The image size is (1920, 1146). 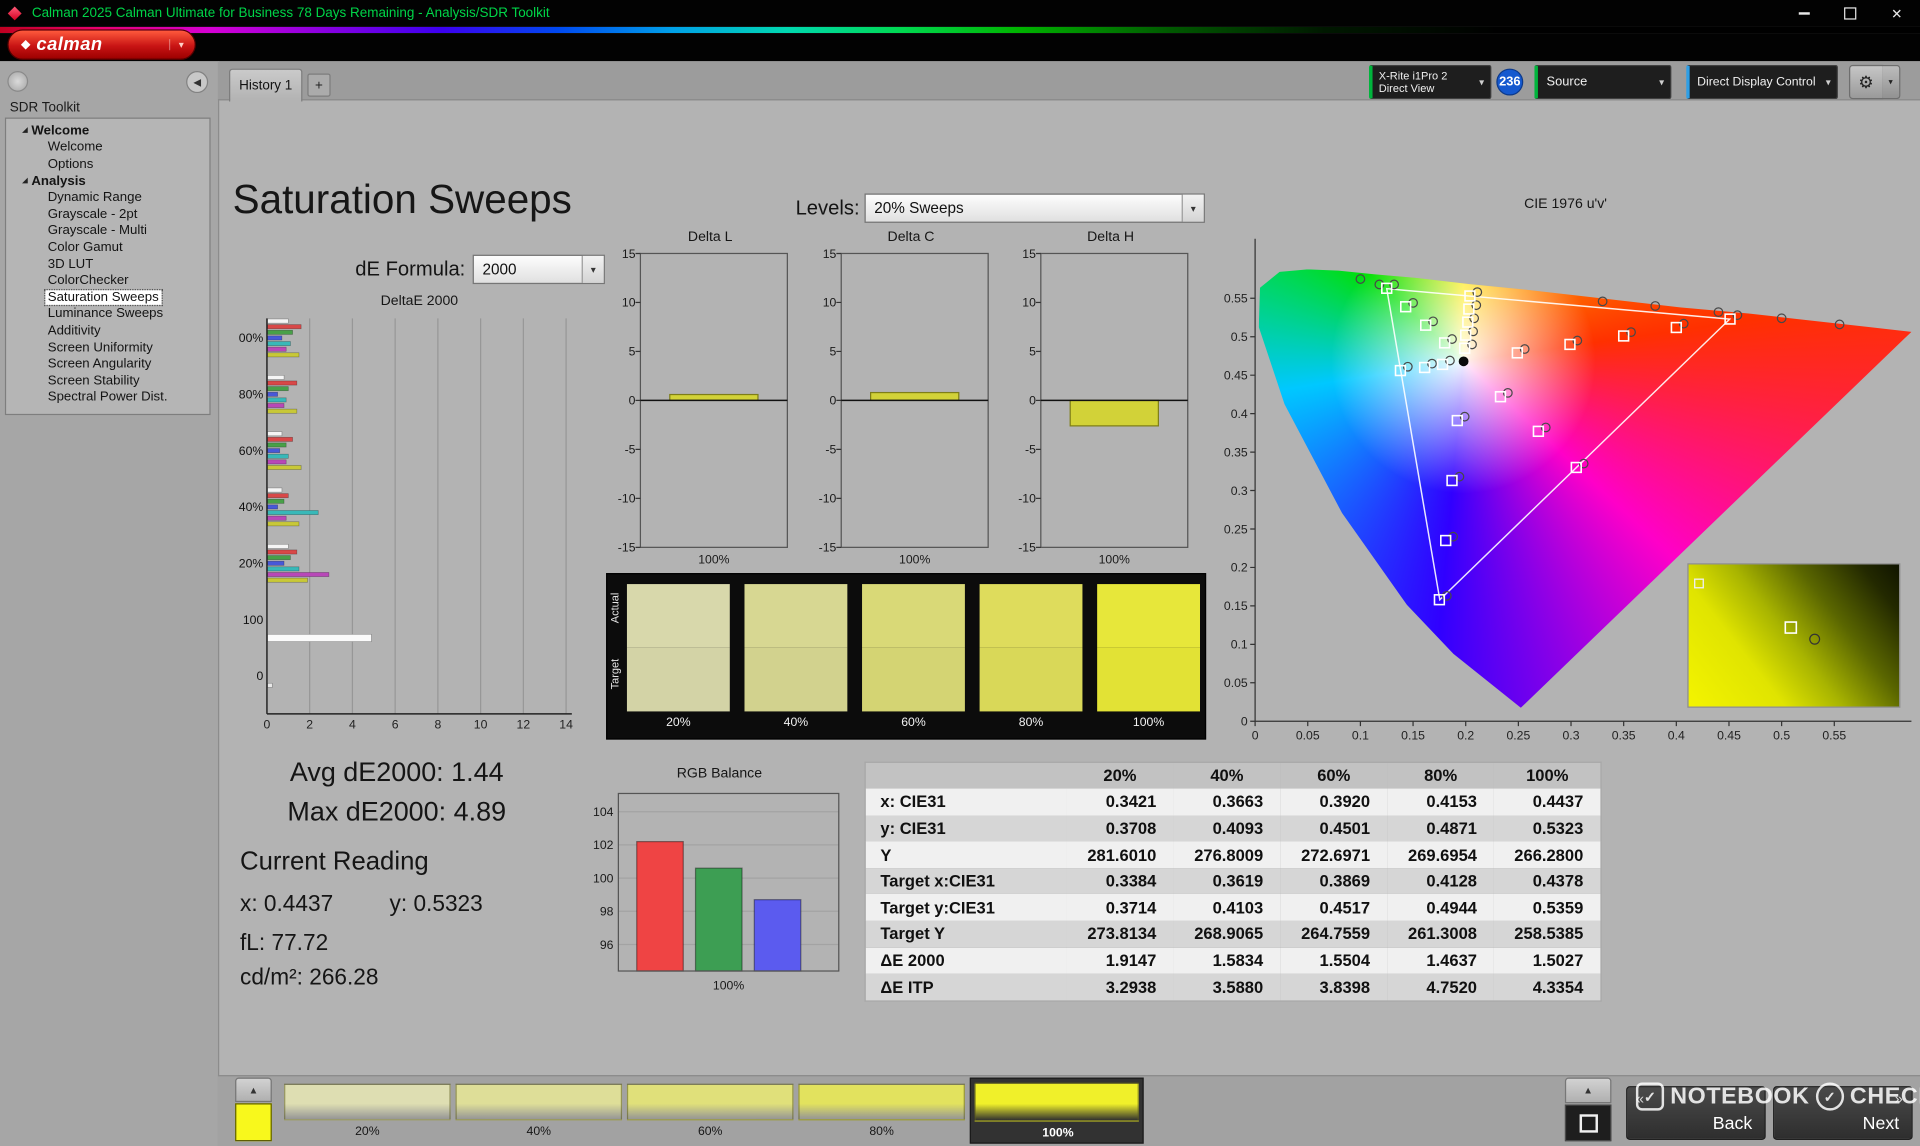 What do you see at coordinates (1308, 736) in the screenshot?
I see `svg-text: 0.05` at bounding box center [1308, 736].